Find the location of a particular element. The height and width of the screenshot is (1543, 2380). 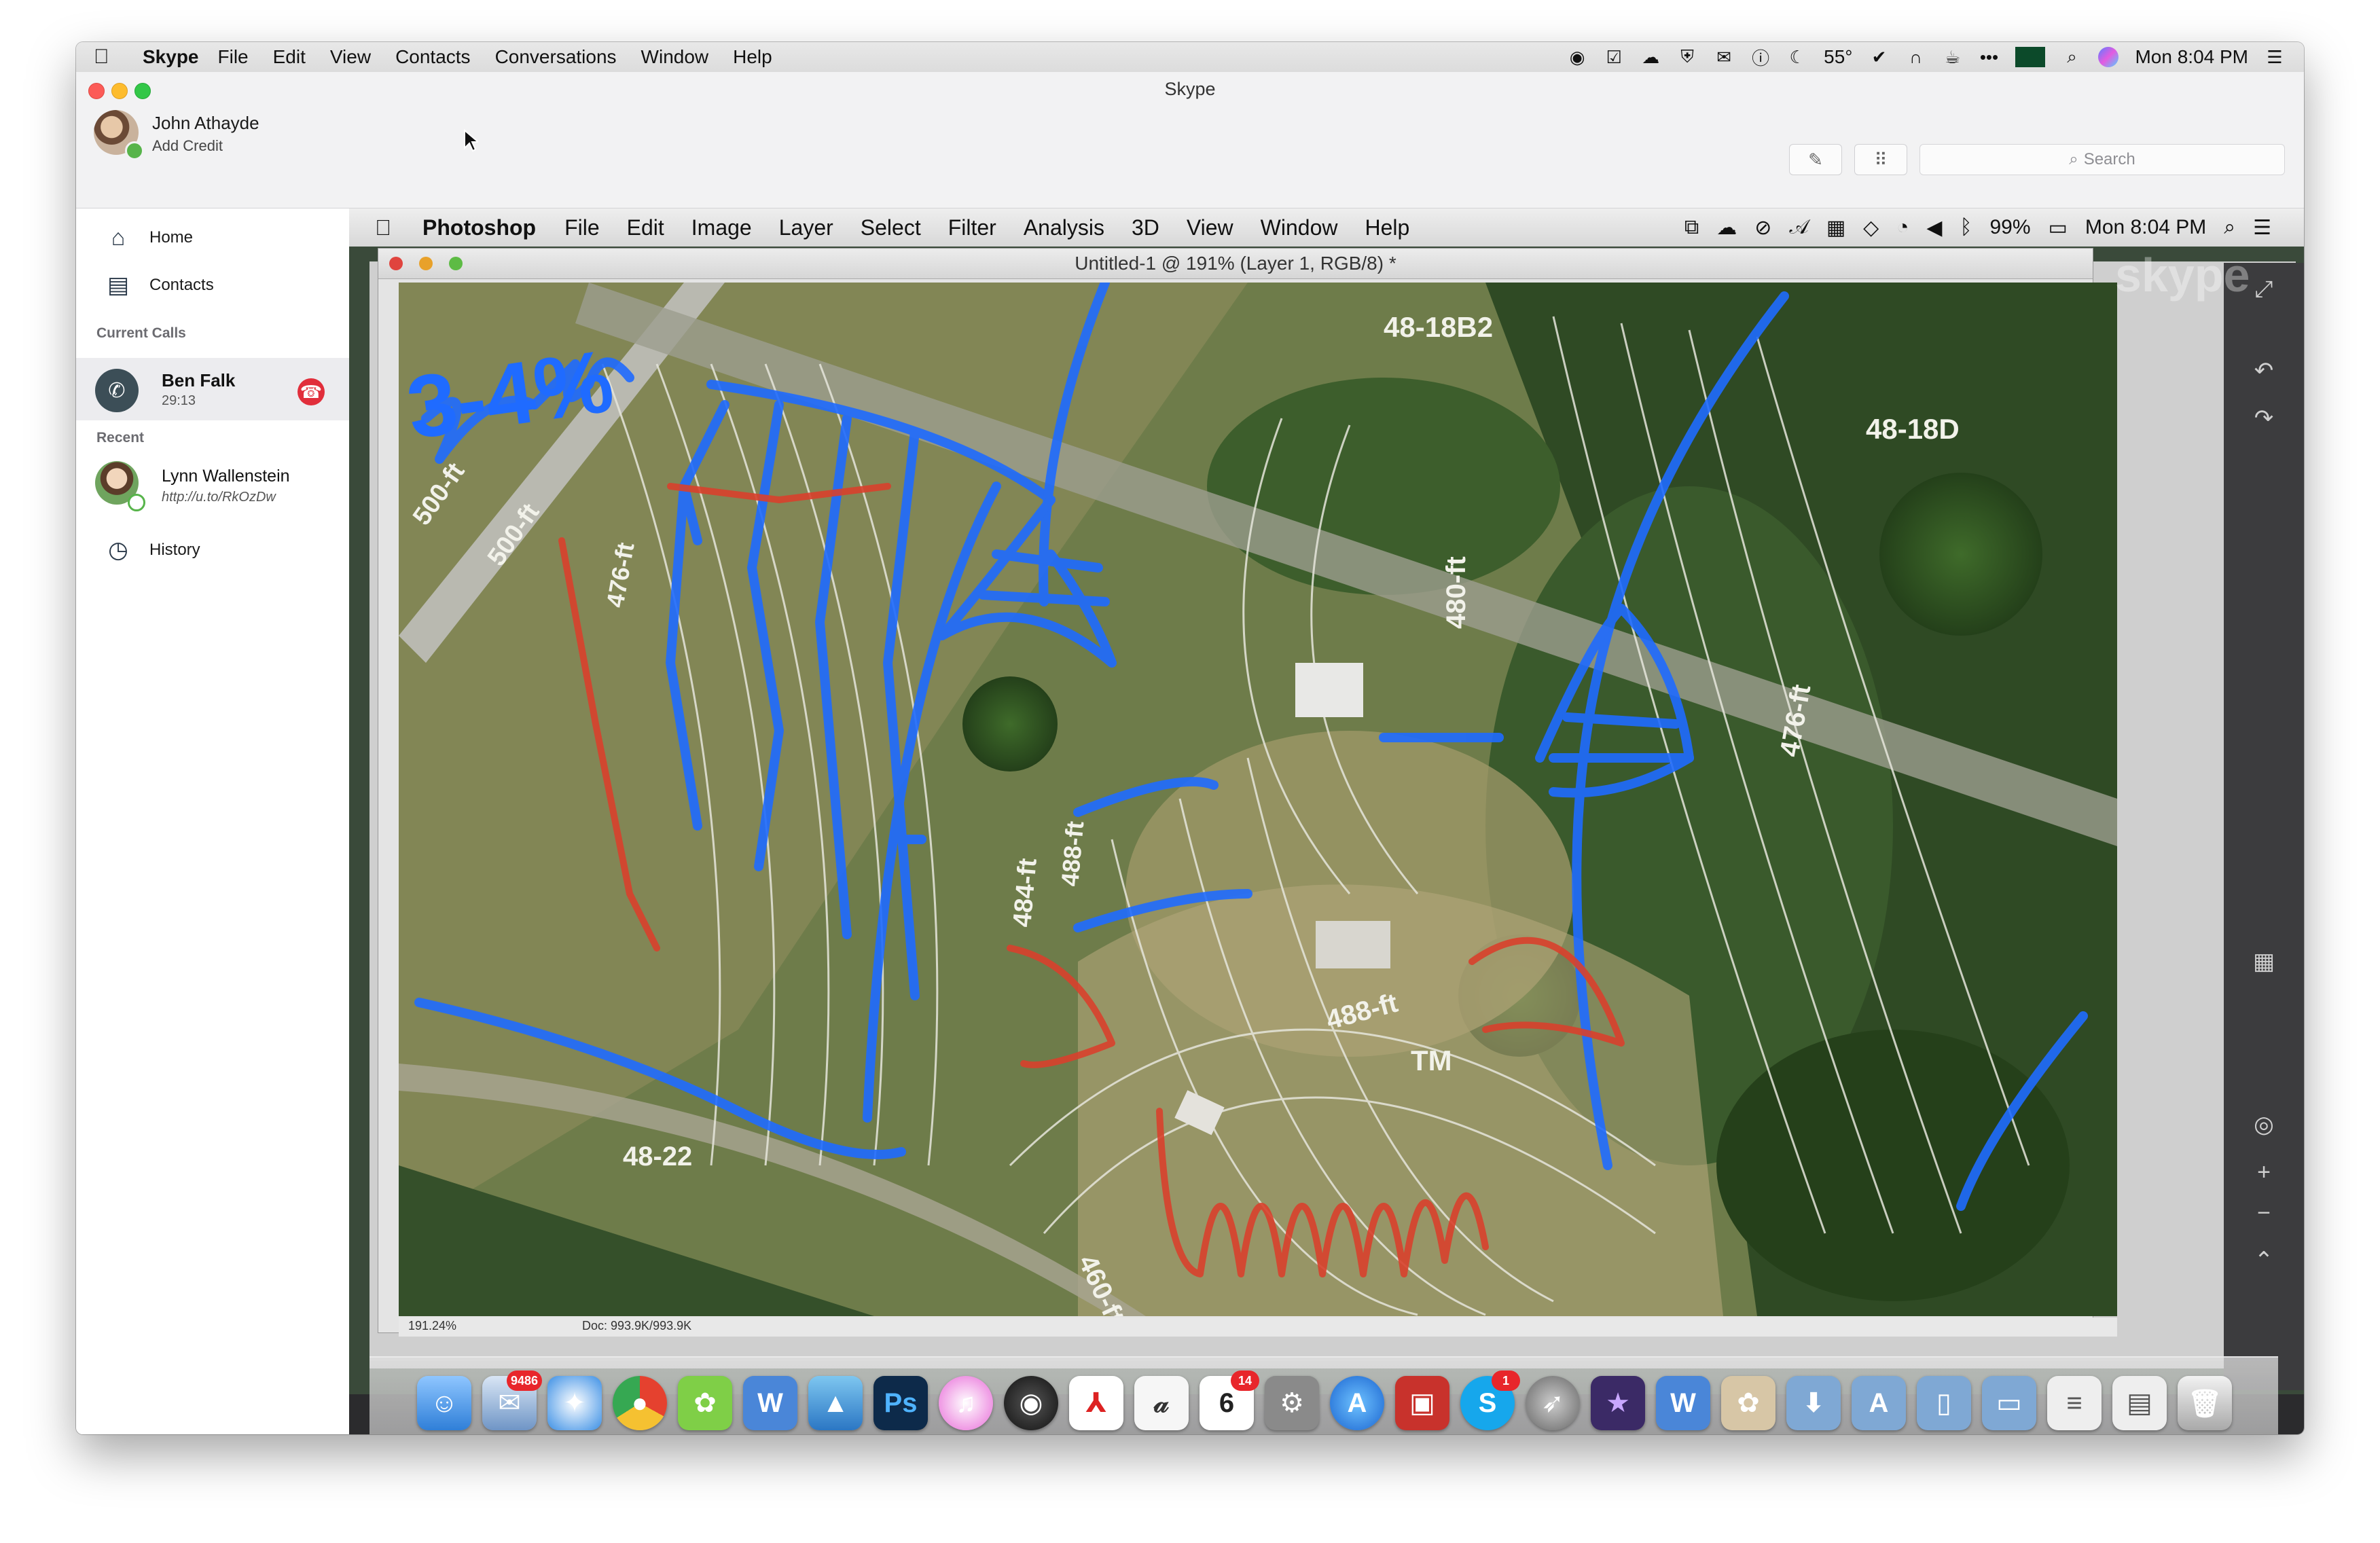

current-call-duration: 29:13 is located at coordinates (179, 400).